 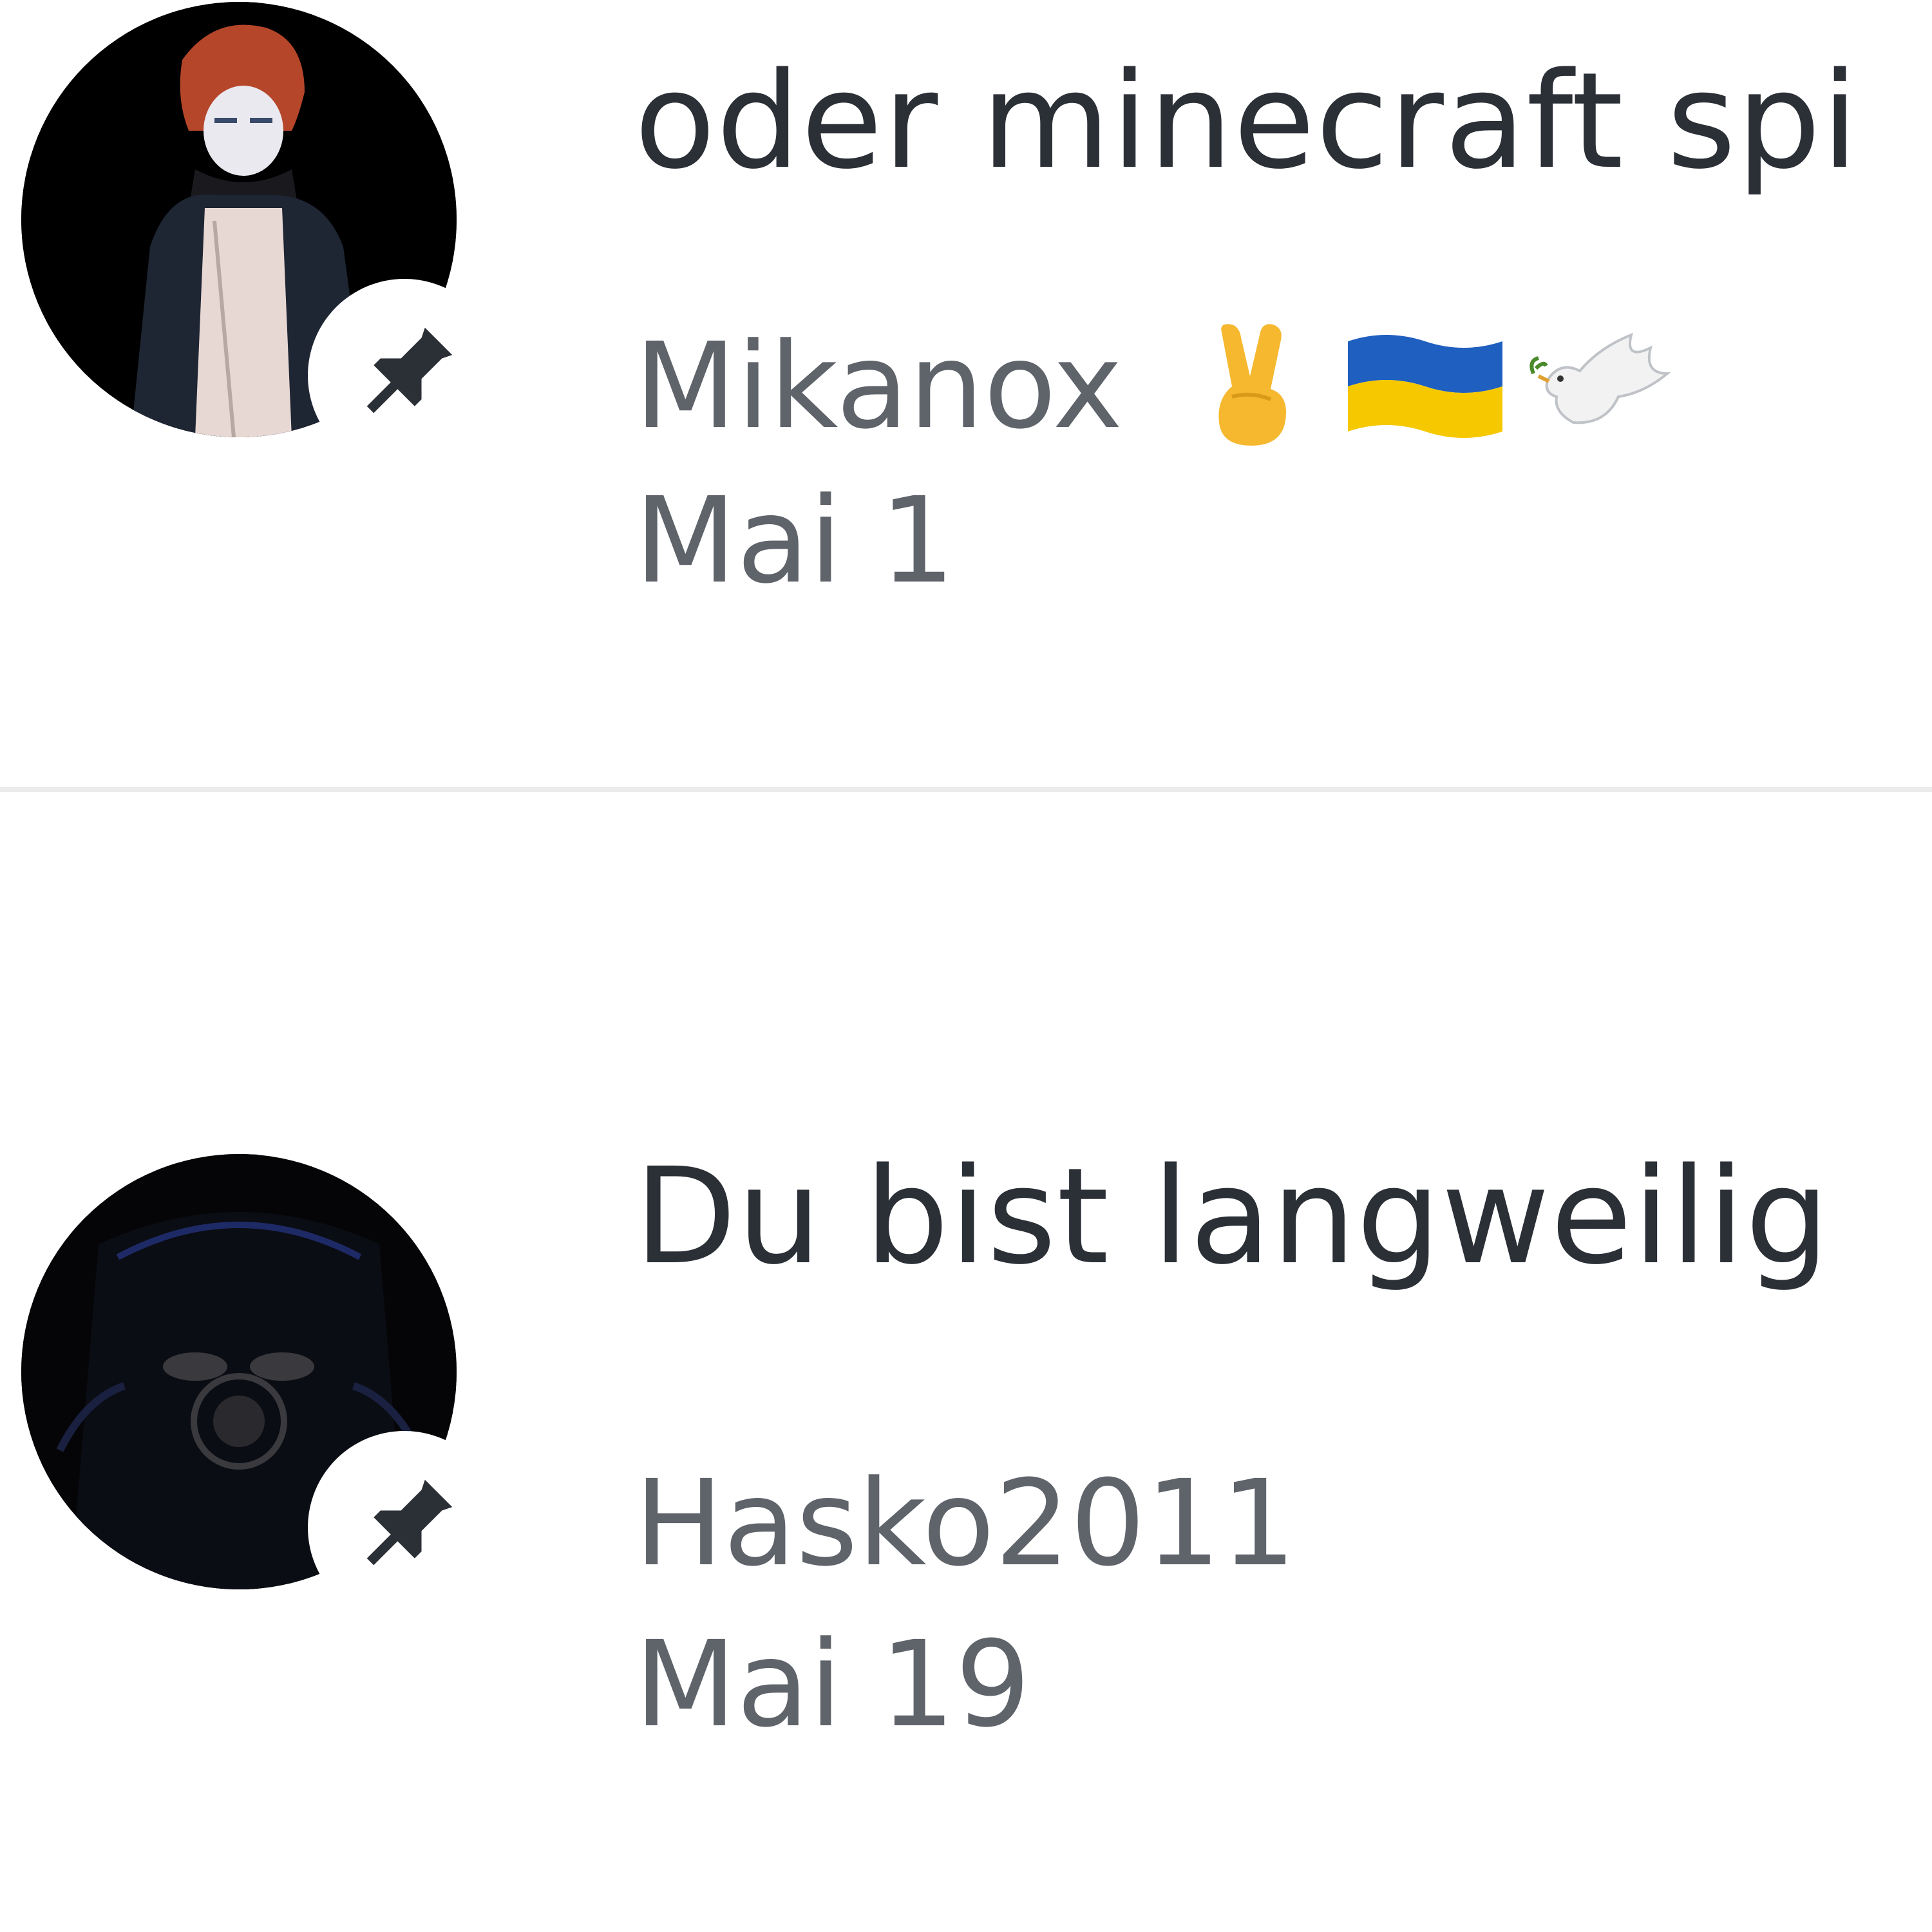 I want to click on comment-date: Mai 19, so click(x=833, y=1685).